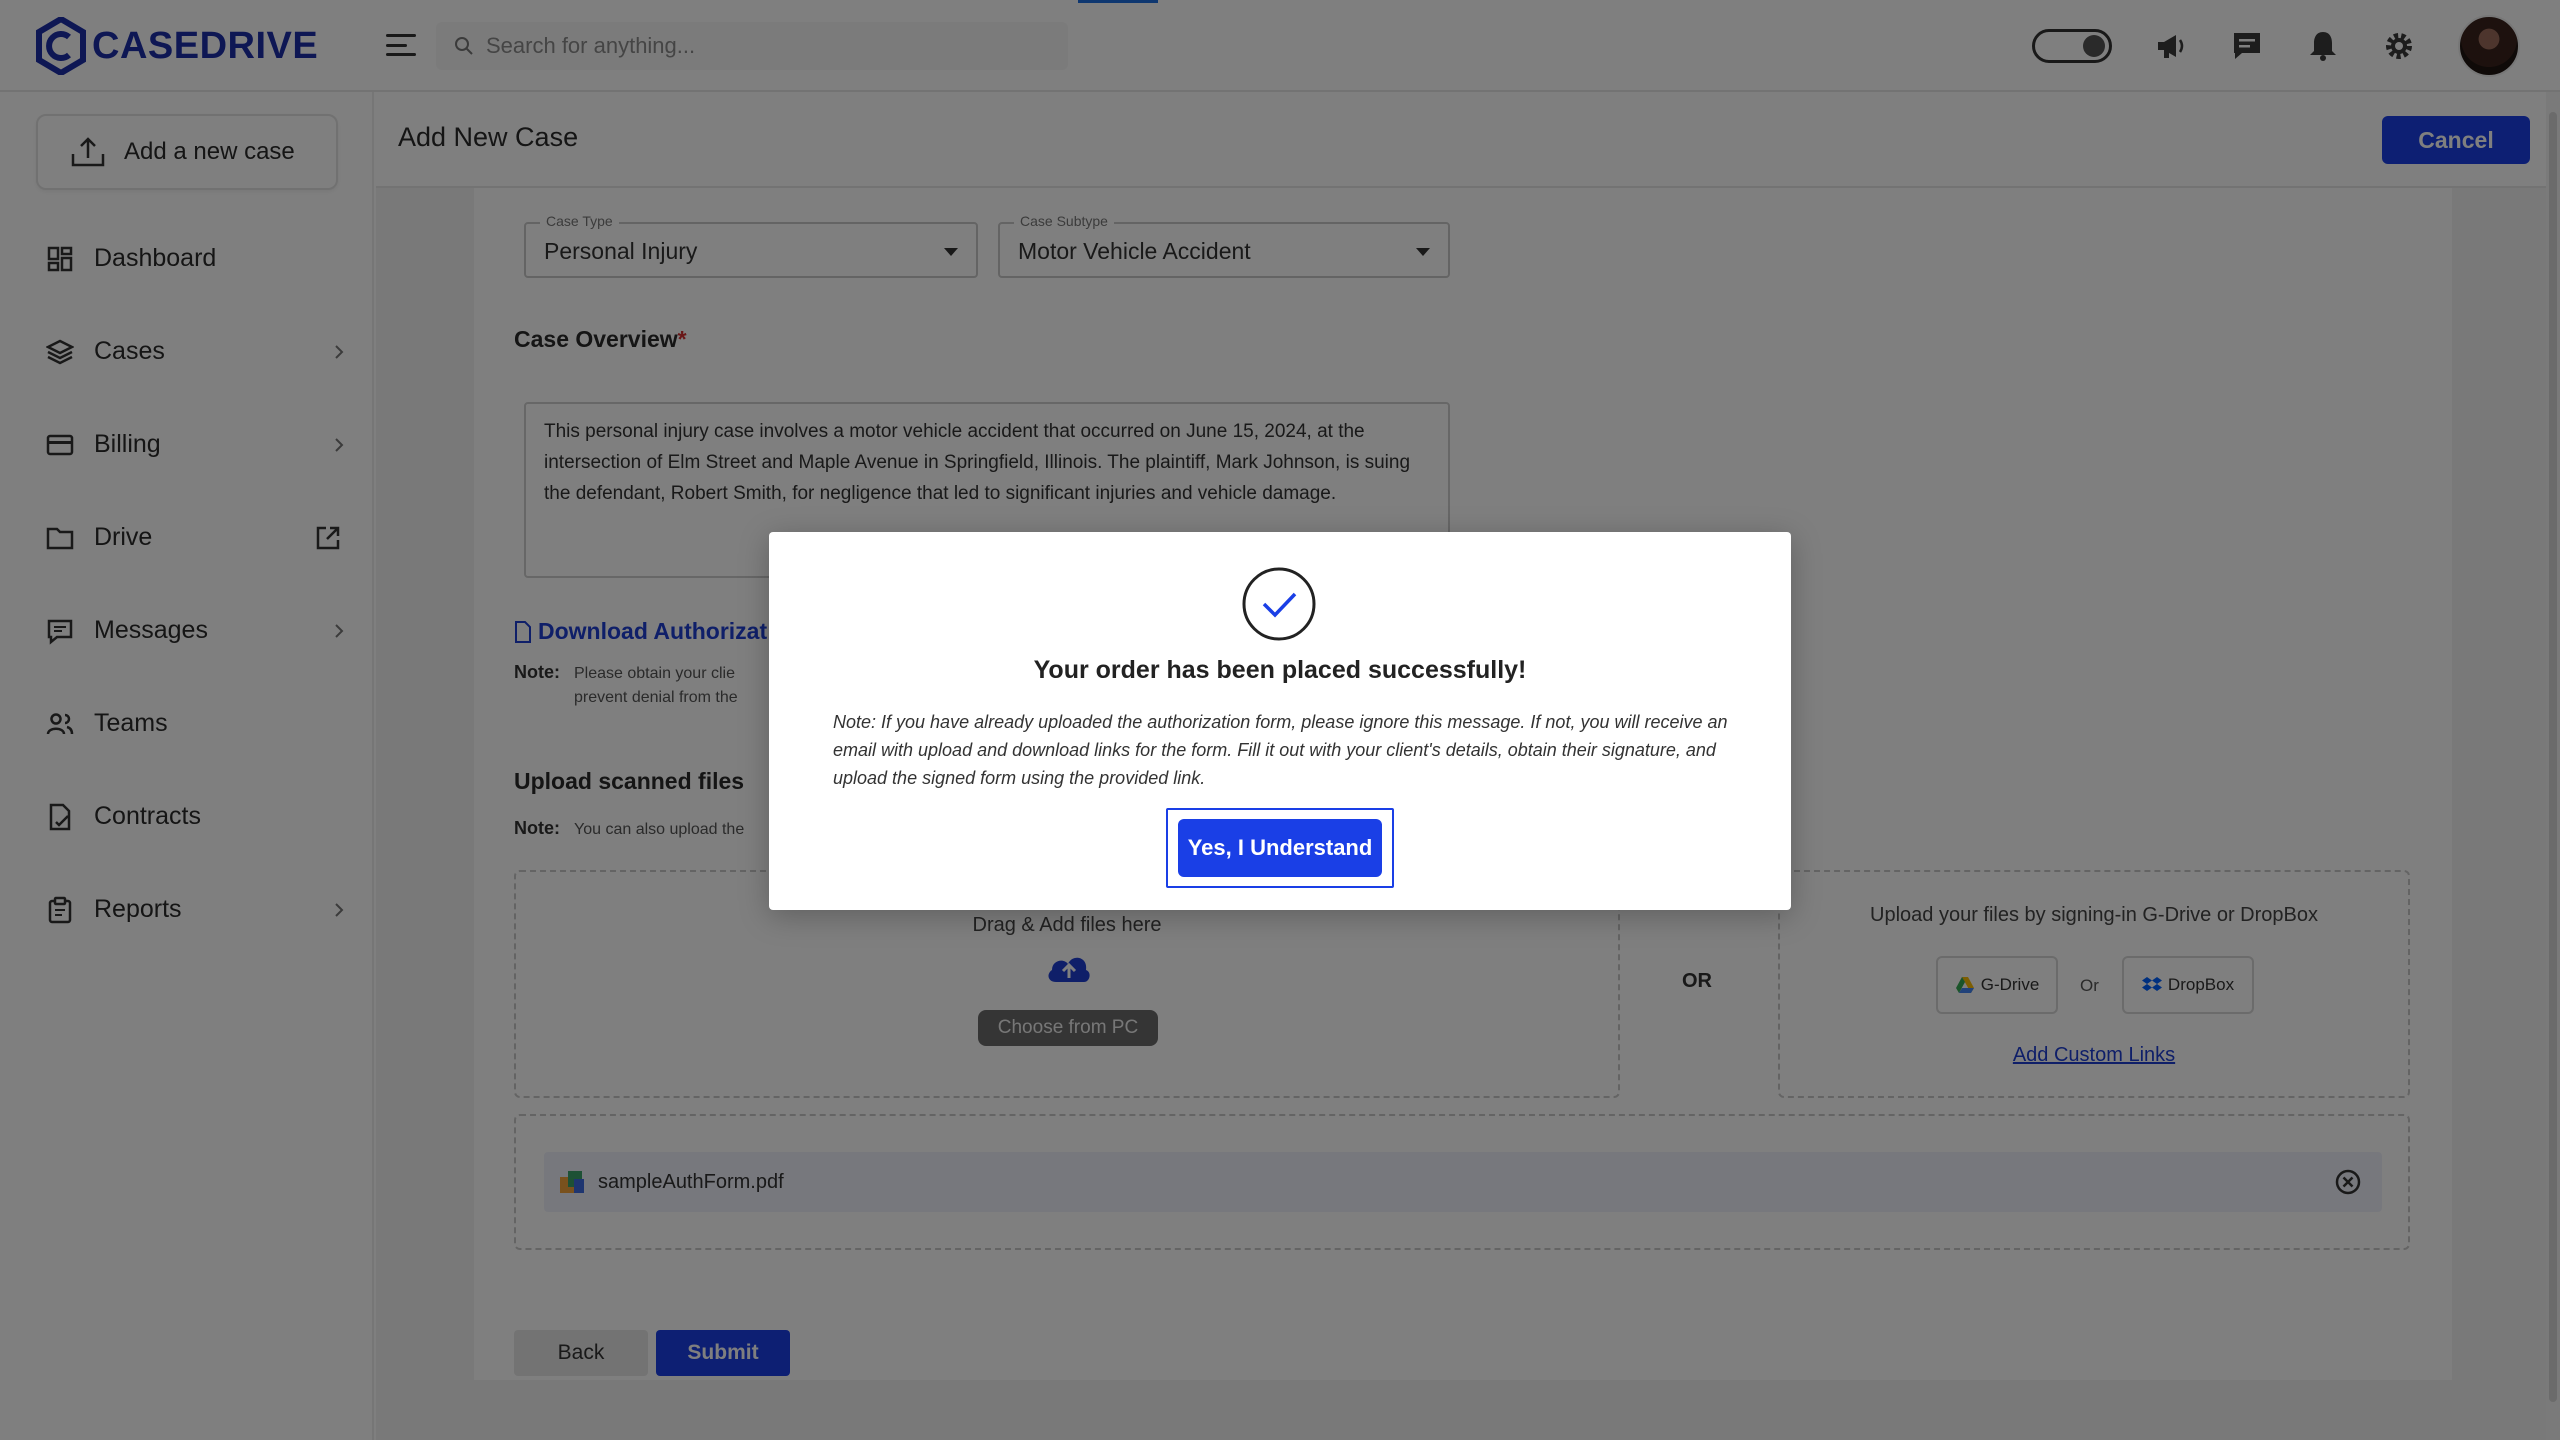 The image size is (2560, 1440). What do you see at coordinates (1280, 670) in the screenshot?
I see `dialog-title: Your order has been placed successfully!` at bounding box center [1280, 670].